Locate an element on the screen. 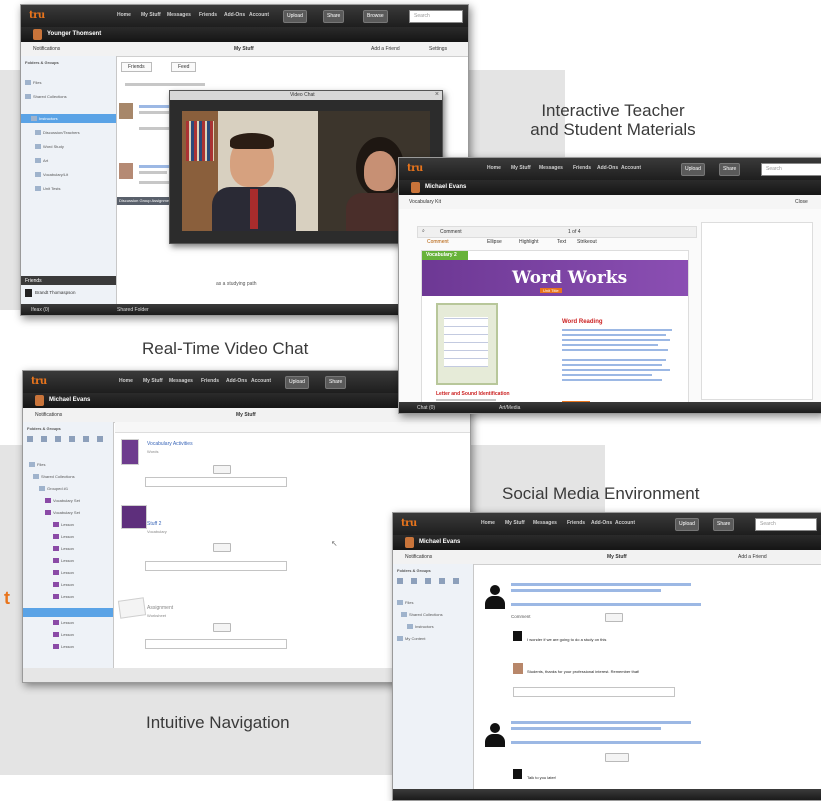 This screenshot has height=801, width=821. tool-strikeout: Strikeout is located at coordinates (587, 242).